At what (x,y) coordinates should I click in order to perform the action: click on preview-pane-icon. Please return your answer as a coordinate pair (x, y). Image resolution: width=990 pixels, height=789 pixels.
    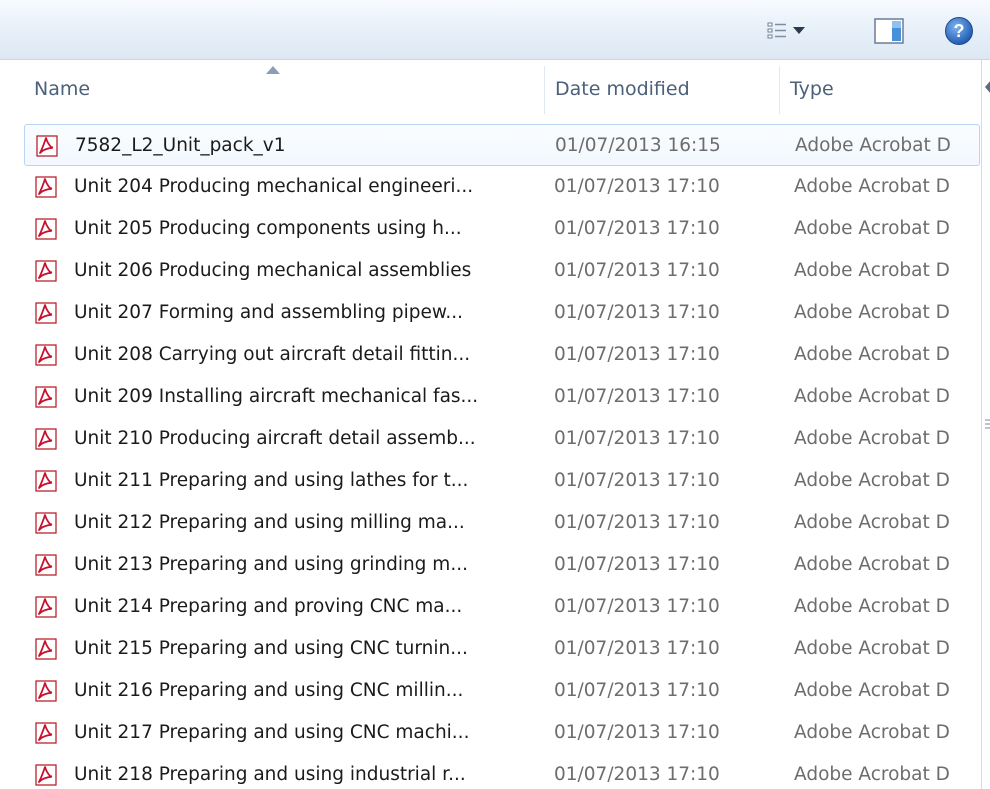
    Looking at the image, I should click on (889, 31).